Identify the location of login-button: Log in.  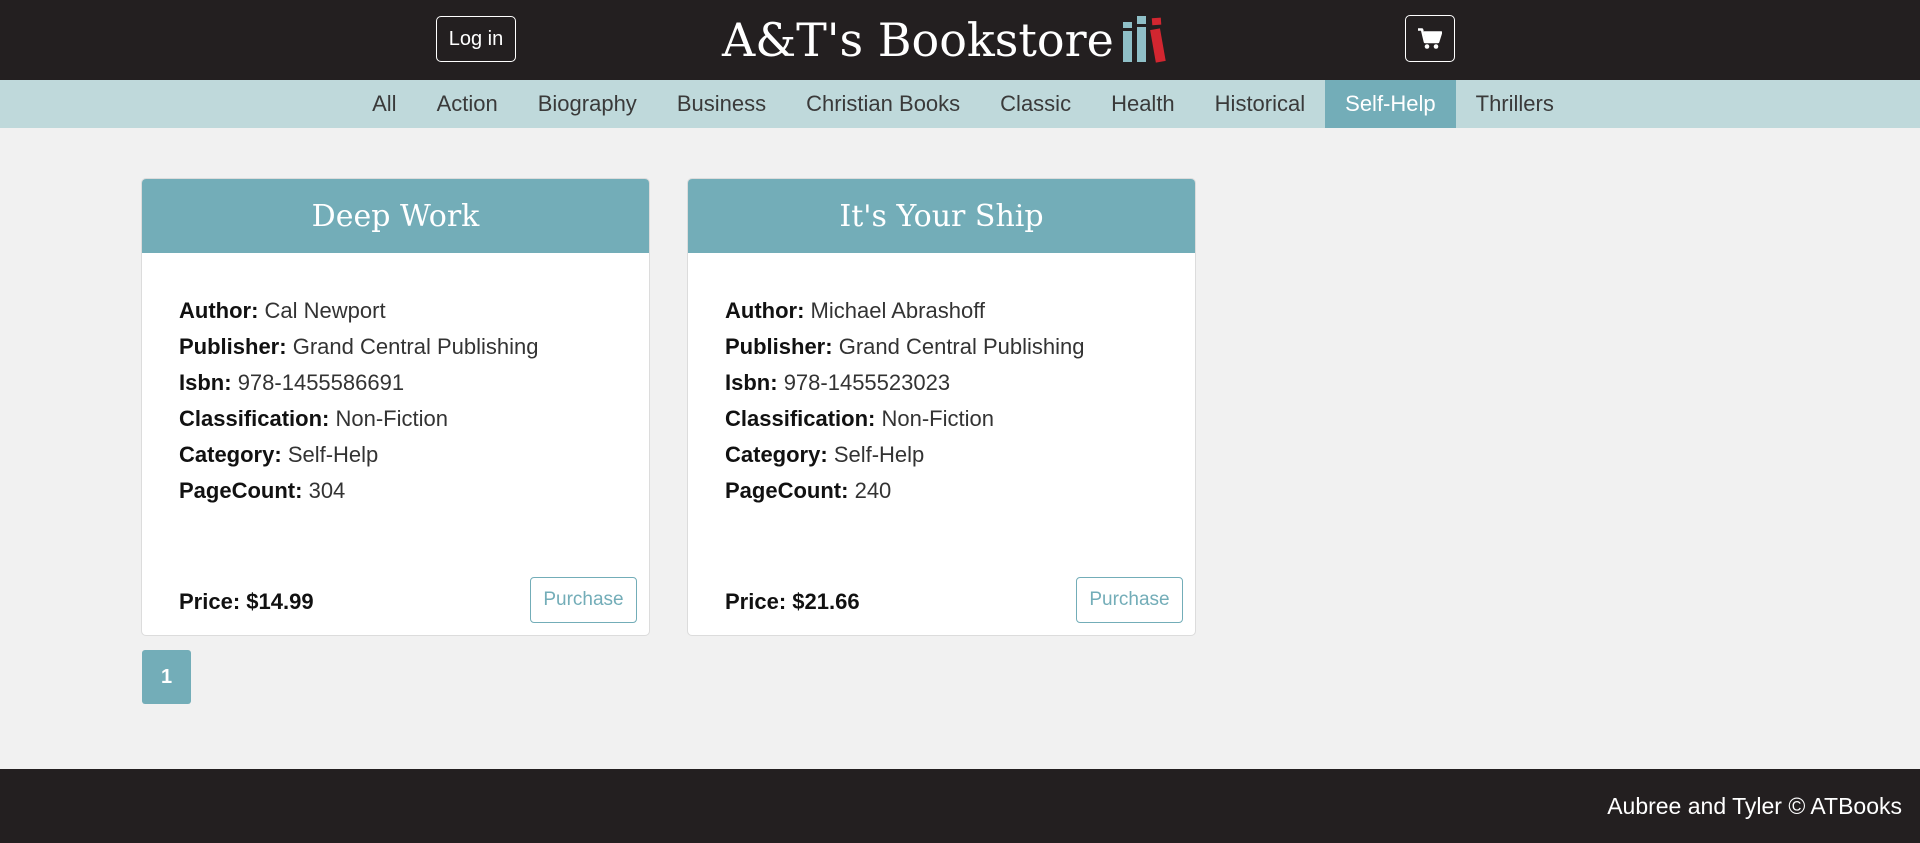
(476, 39).